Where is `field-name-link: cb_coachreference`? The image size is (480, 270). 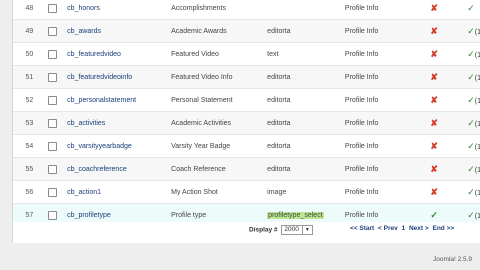
field-name-link: cb_coachreference is located at coordinates (114, 169).